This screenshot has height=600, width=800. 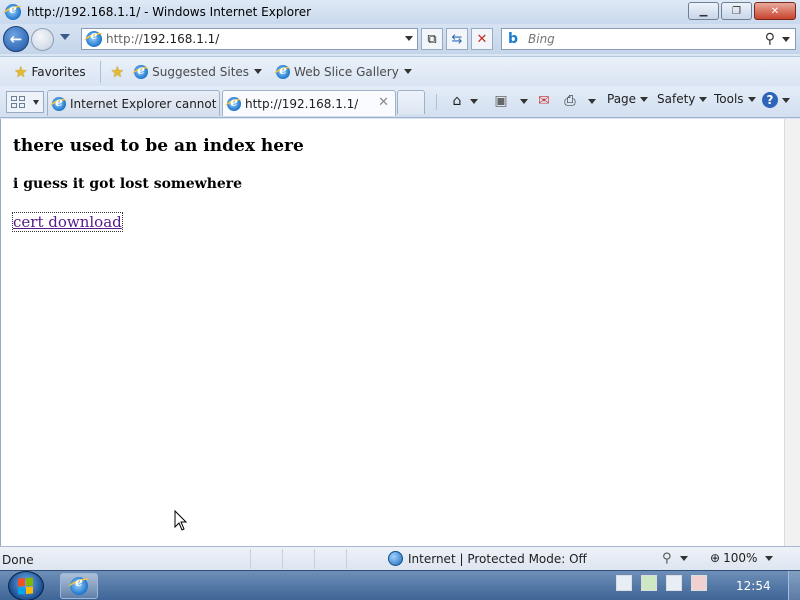 What do you see at coordinates (578, 101) in the screenshot?
I see `print-button: ⎙` at bounding box center [578, 101].